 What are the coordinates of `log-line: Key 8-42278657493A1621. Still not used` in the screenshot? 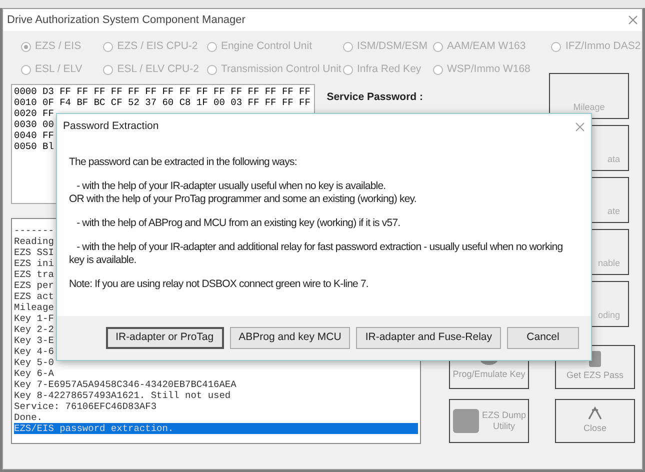 It's located at (216, 395).